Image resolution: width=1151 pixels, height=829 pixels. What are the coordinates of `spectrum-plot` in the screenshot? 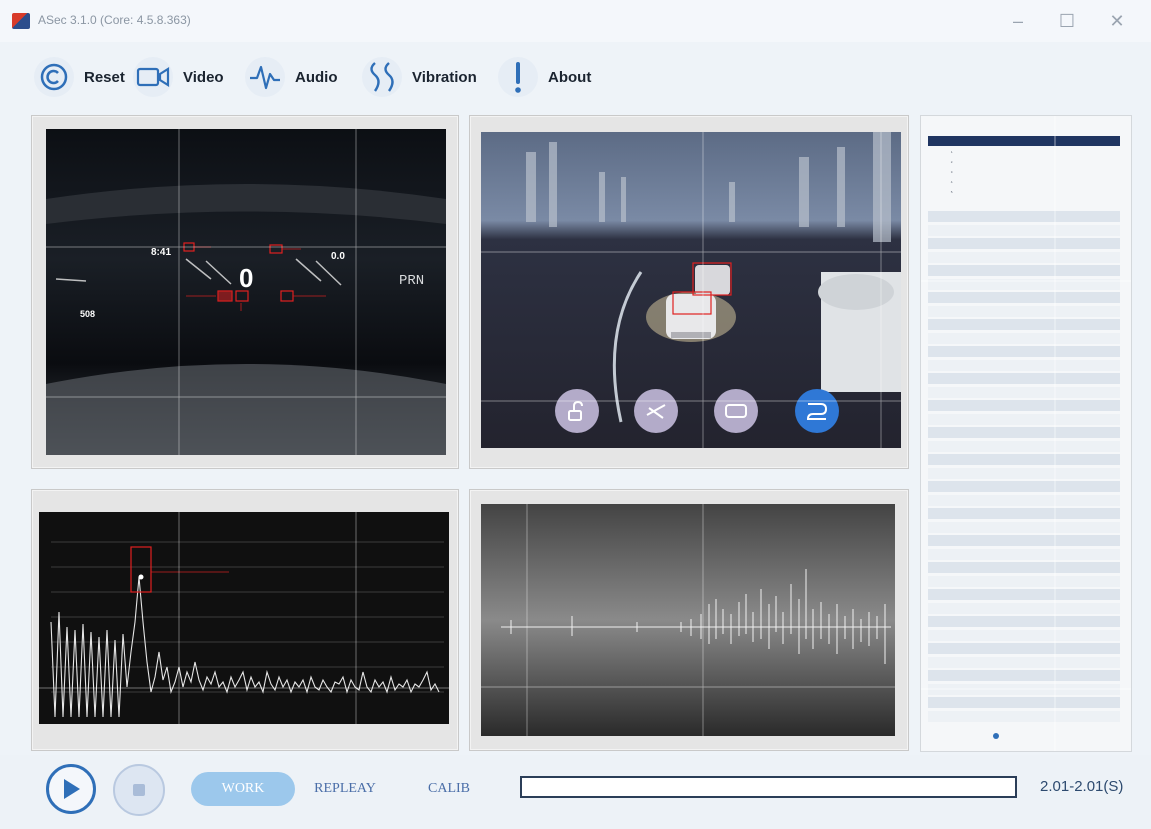 It's located at (244, 618).